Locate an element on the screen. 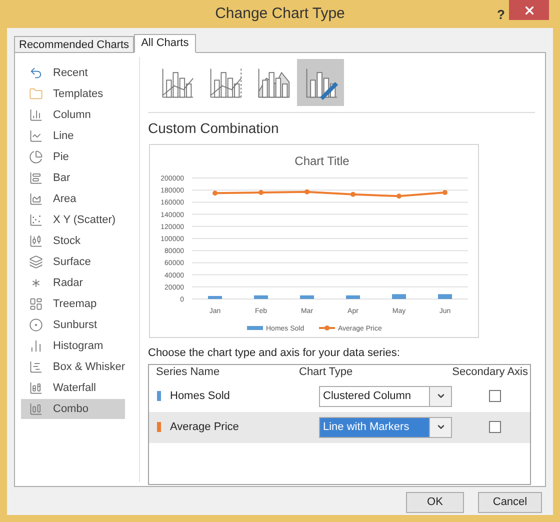  chart-category-item: X Y (Scatter) is located at coordinates (73, 220).